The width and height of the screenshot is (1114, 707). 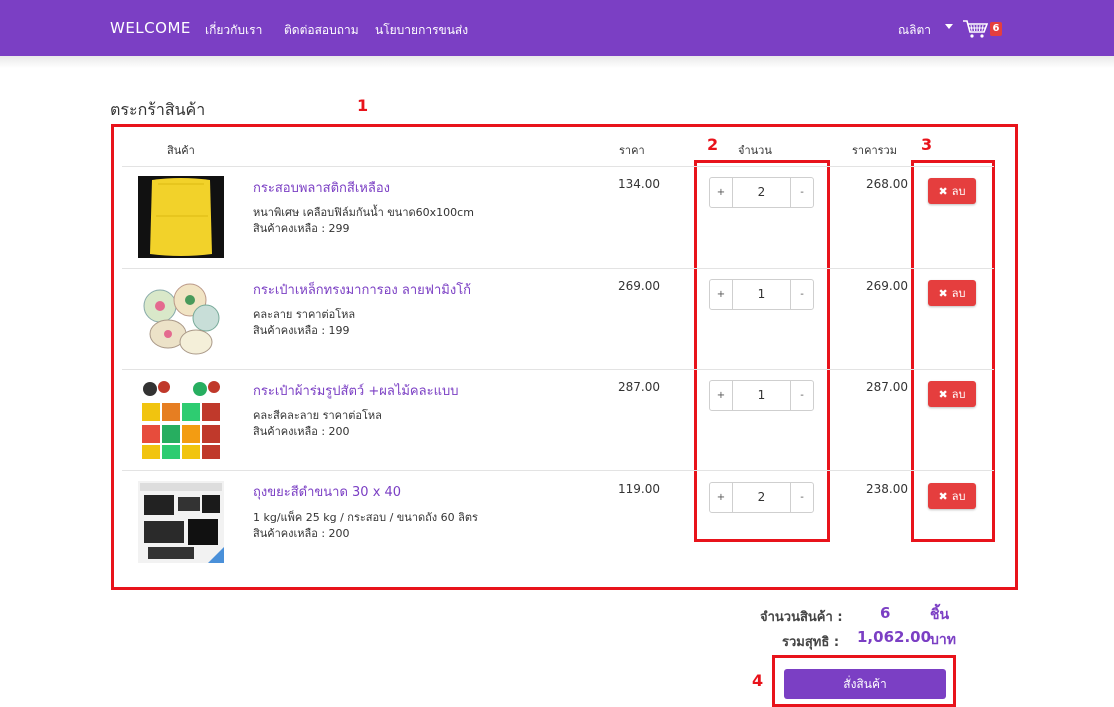 I want to click on product-name-link: กระเป๋าเหล็กทรงมาการอง ลายฟามิงโก้, so click(x=362, y=289).